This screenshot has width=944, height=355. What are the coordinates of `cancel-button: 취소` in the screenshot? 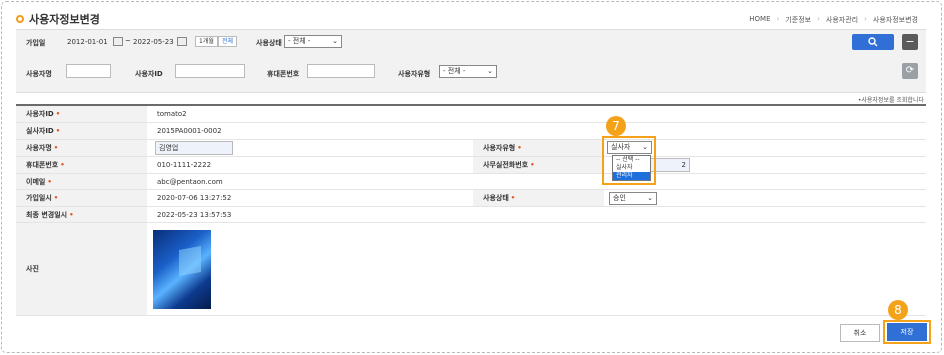 It's located at (860, 333).